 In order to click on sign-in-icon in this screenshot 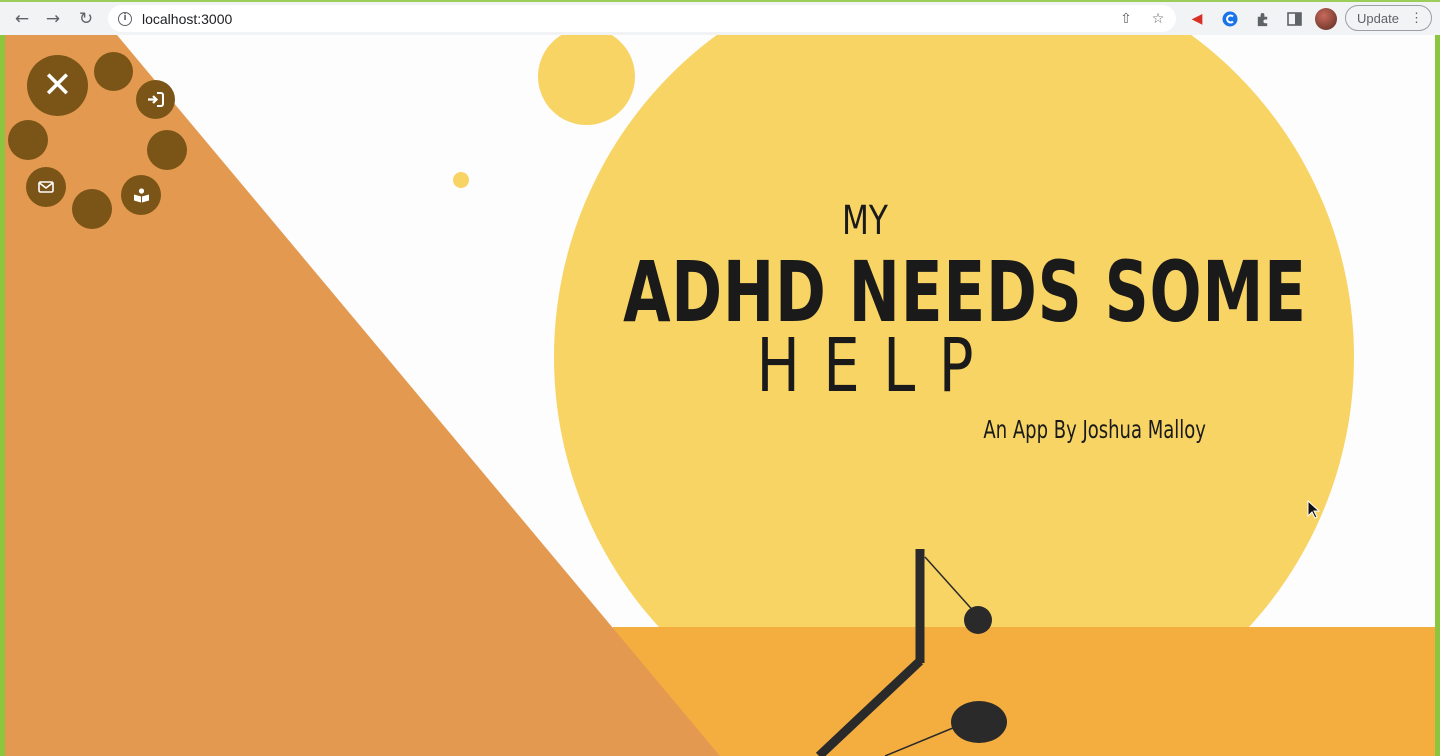, I will do `click(156, 99)`.